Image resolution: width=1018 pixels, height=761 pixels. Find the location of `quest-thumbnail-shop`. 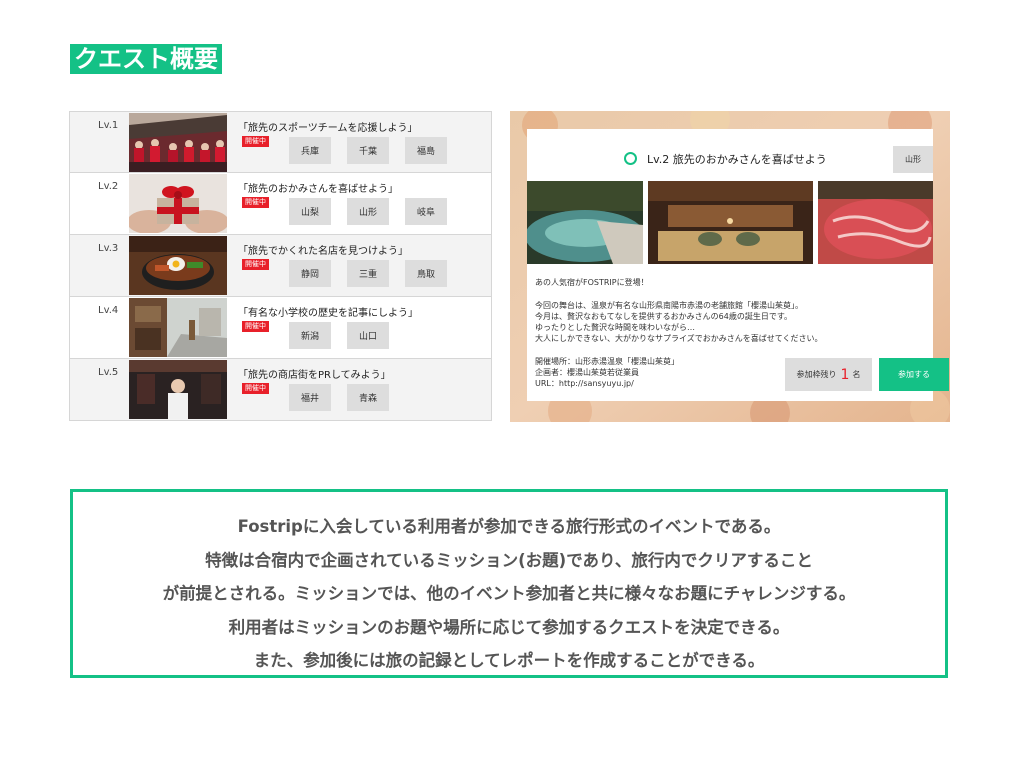

quest-thumbnail-shop is located at coordinates (178, 389).